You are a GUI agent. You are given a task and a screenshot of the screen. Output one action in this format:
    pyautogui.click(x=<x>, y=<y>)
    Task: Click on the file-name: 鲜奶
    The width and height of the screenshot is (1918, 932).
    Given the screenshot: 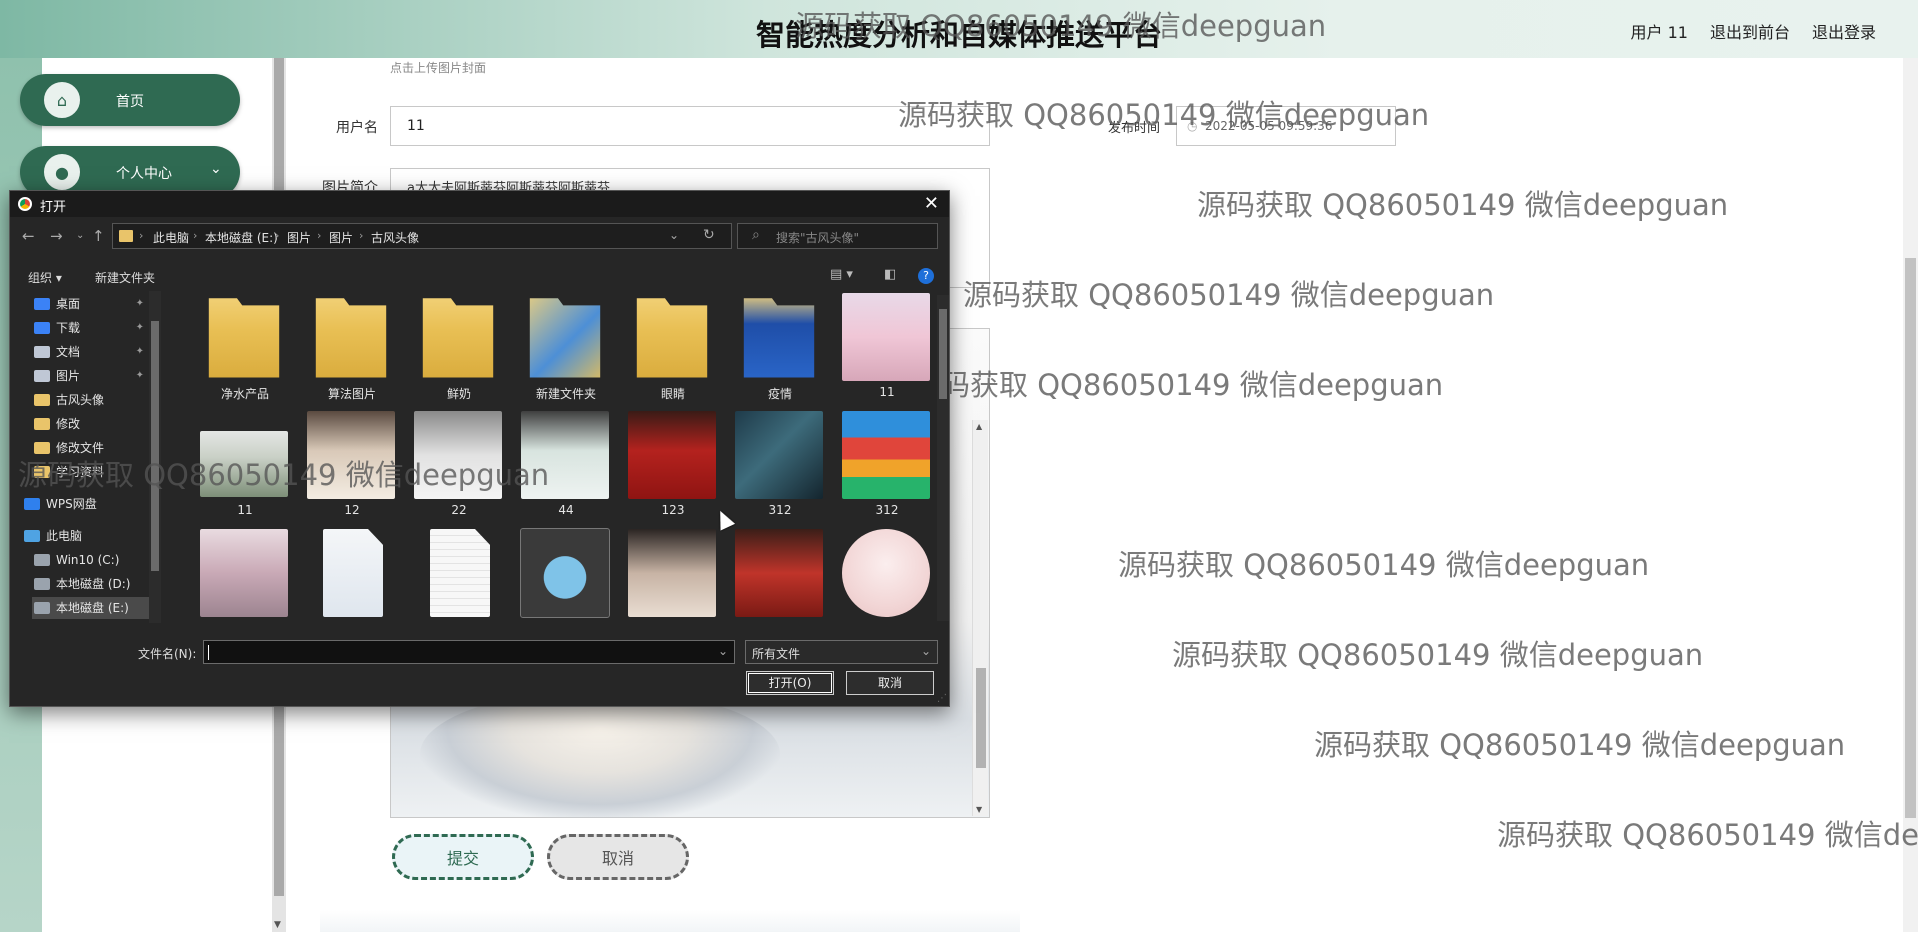 What is the action you would take?
    pyautogui.click(x=458, y=394)
    